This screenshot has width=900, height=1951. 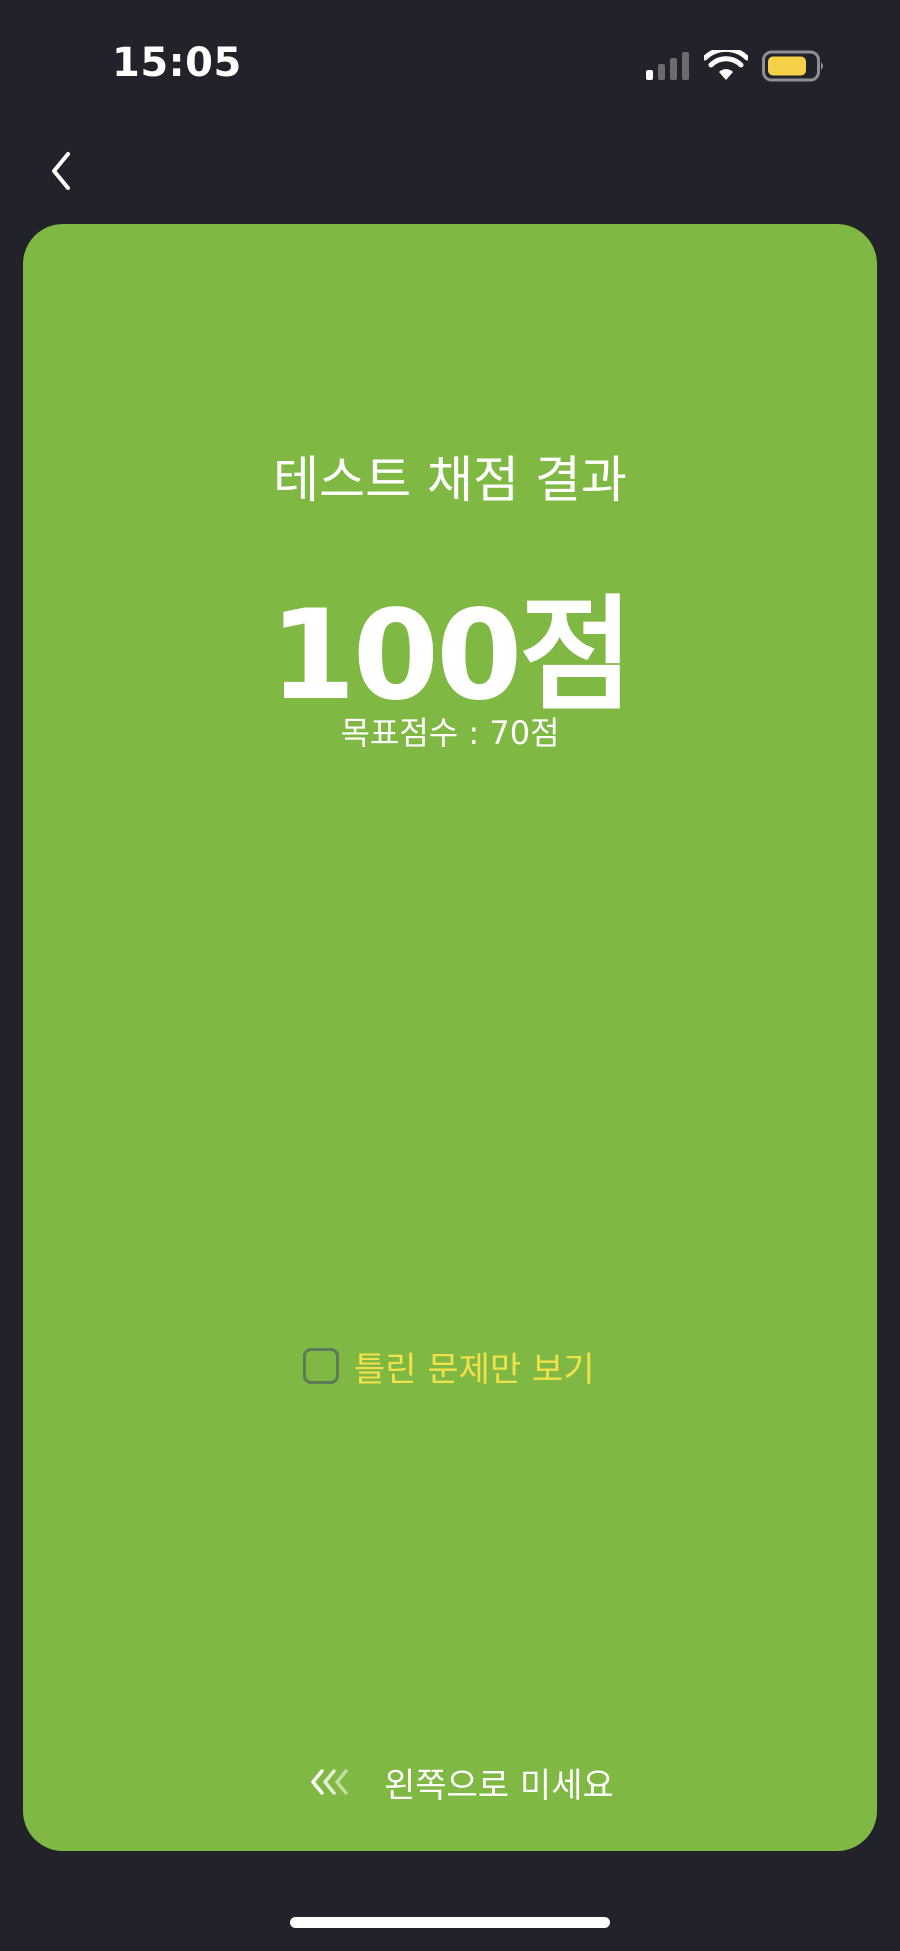 I want to click on cellular-signal-icon, so click(x=667, y=66).